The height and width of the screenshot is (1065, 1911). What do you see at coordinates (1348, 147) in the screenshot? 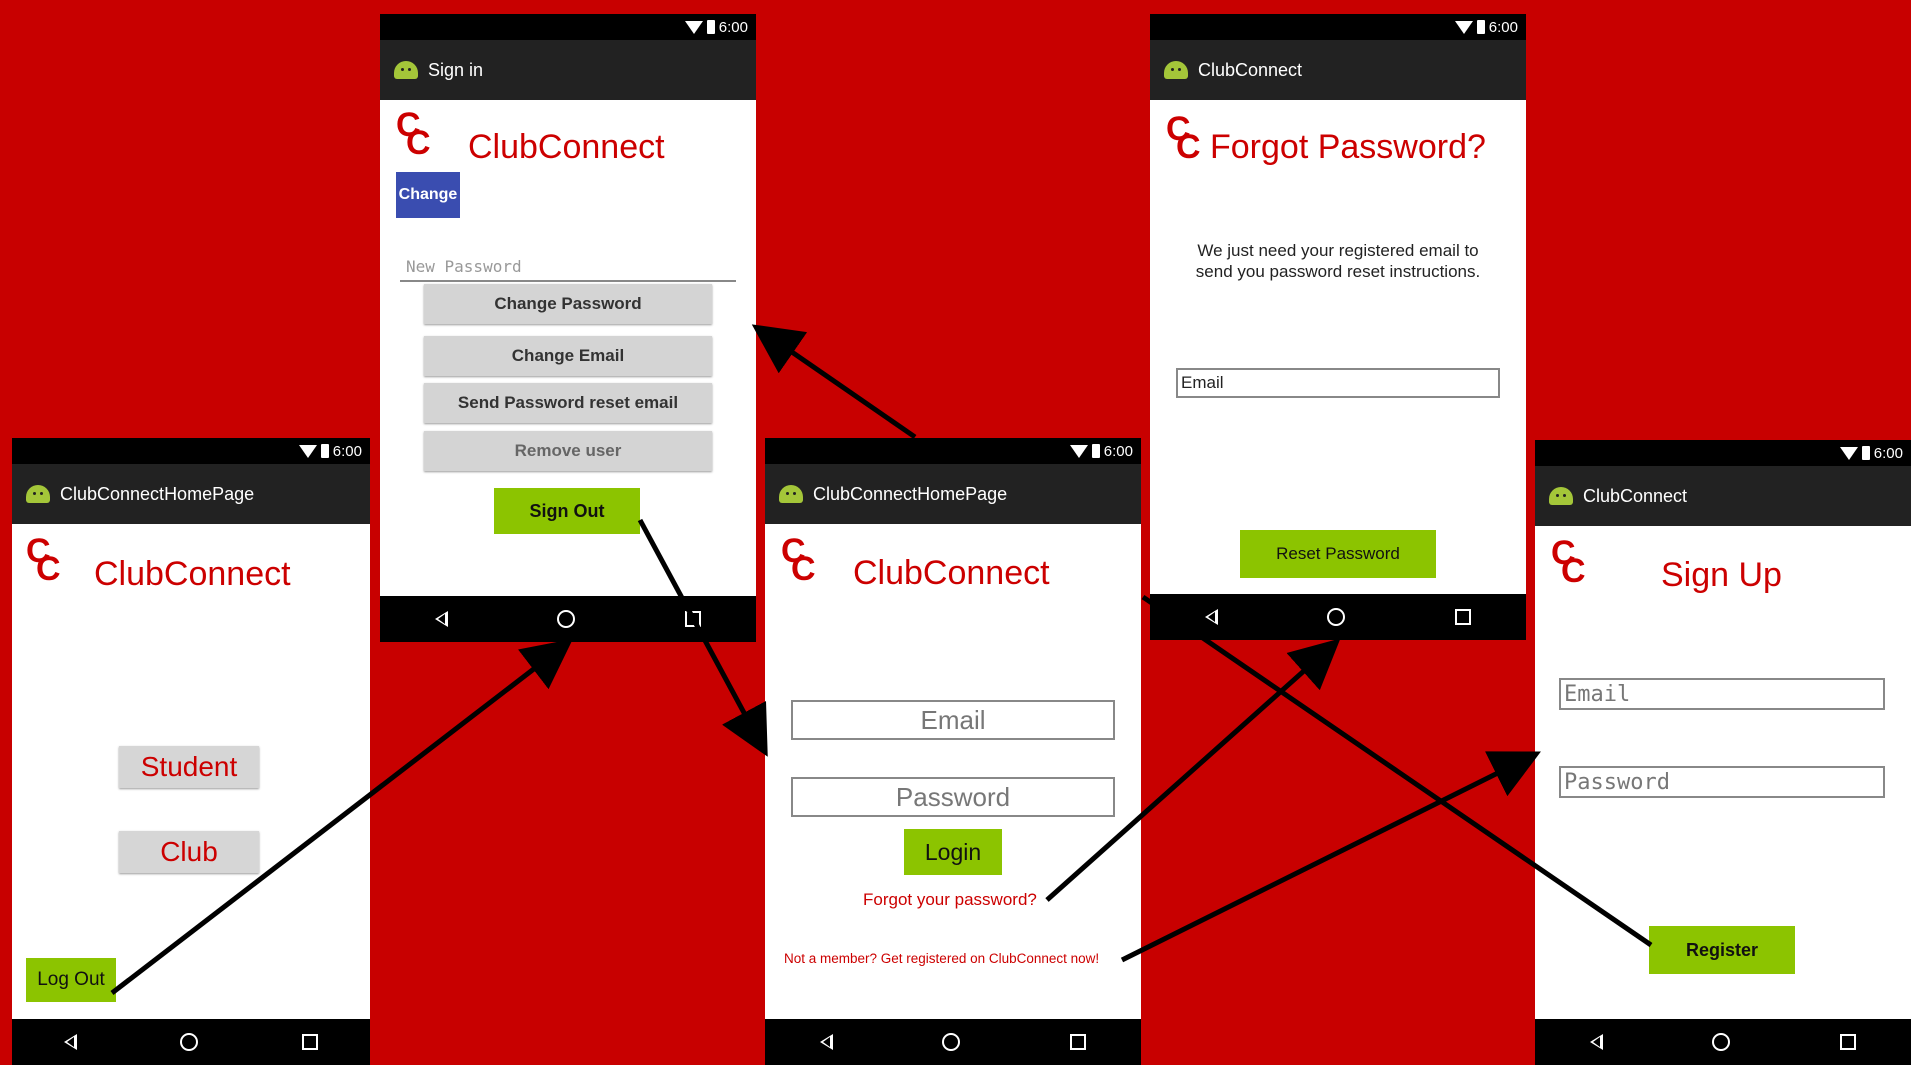
I see `forgot-title: Forgot Password?` at bounding box center [1348, 147].